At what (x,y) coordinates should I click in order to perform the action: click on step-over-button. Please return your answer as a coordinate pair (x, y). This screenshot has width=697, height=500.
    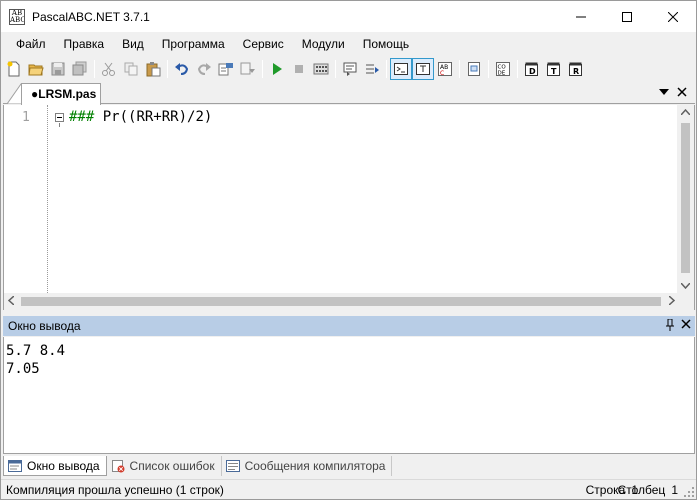
    Looking at the image, I should click on (372, 69).